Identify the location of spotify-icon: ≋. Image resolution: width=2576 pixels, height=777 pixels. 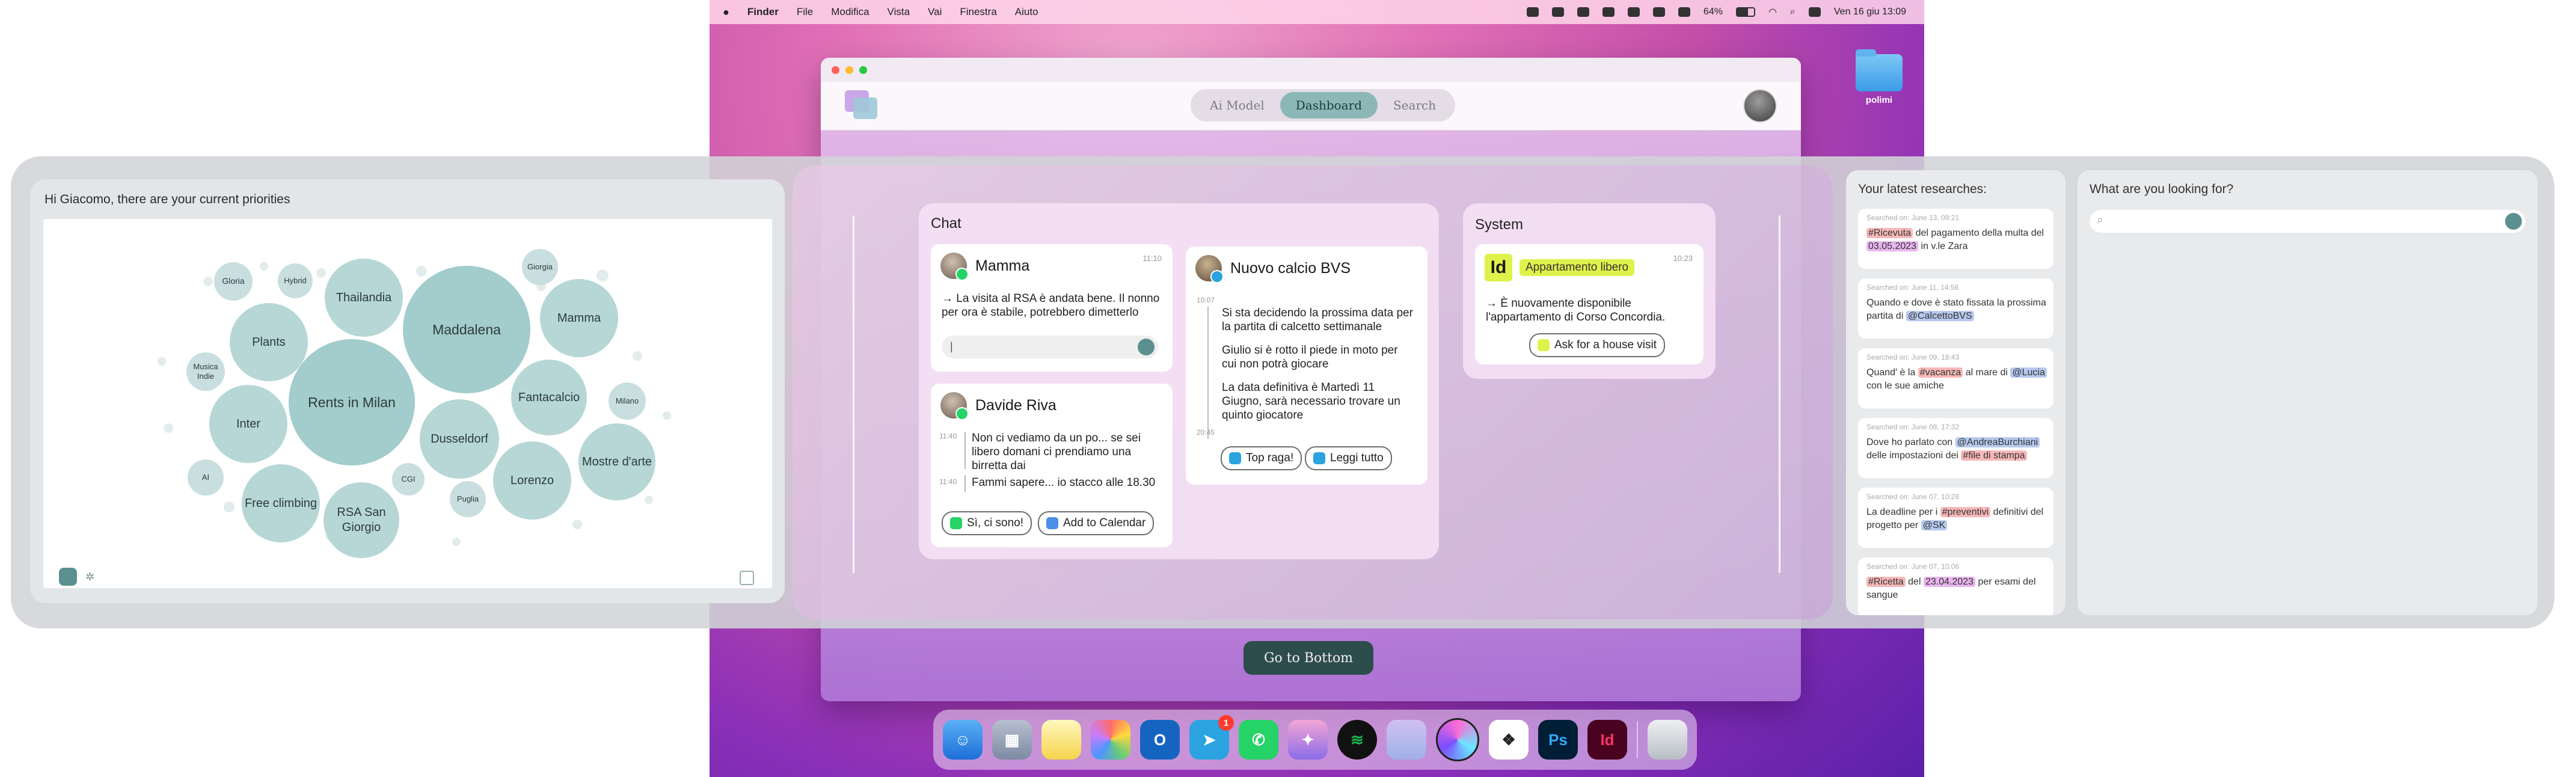
(1357, 740).